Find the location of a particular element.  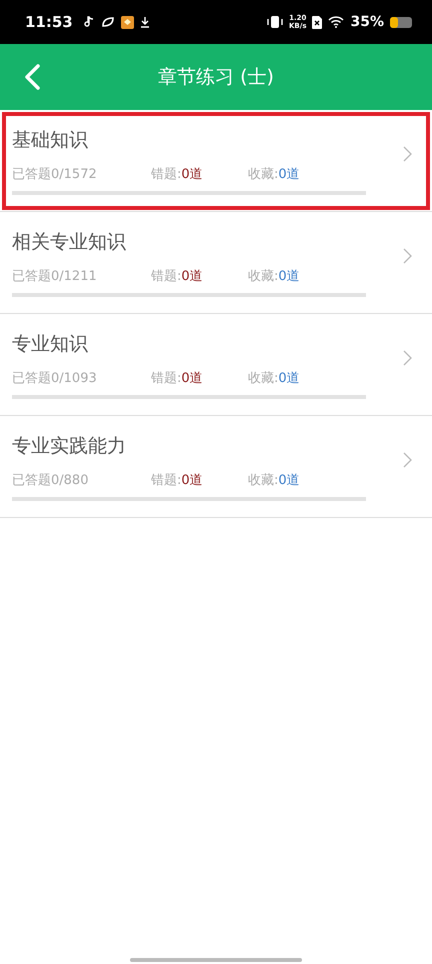

vibrate-icon is located at coordinates (275, 22).